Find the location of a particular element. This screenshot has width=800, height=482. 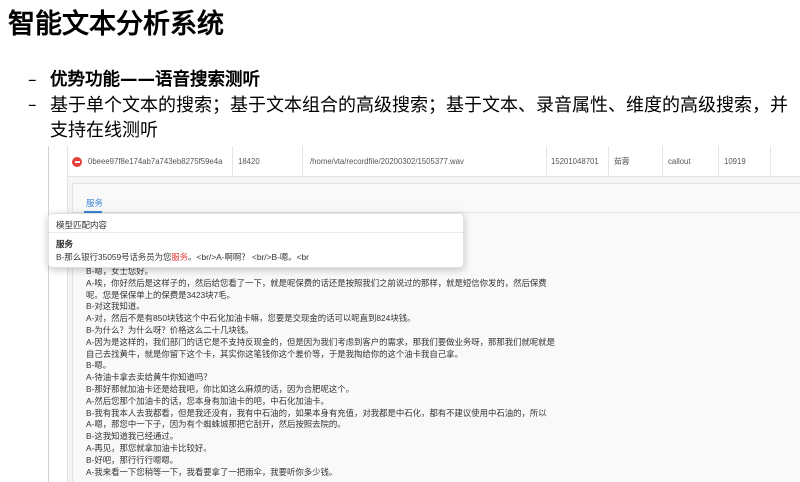

popup-header: 模型匹配内容 is located at coordinates (82, 225).